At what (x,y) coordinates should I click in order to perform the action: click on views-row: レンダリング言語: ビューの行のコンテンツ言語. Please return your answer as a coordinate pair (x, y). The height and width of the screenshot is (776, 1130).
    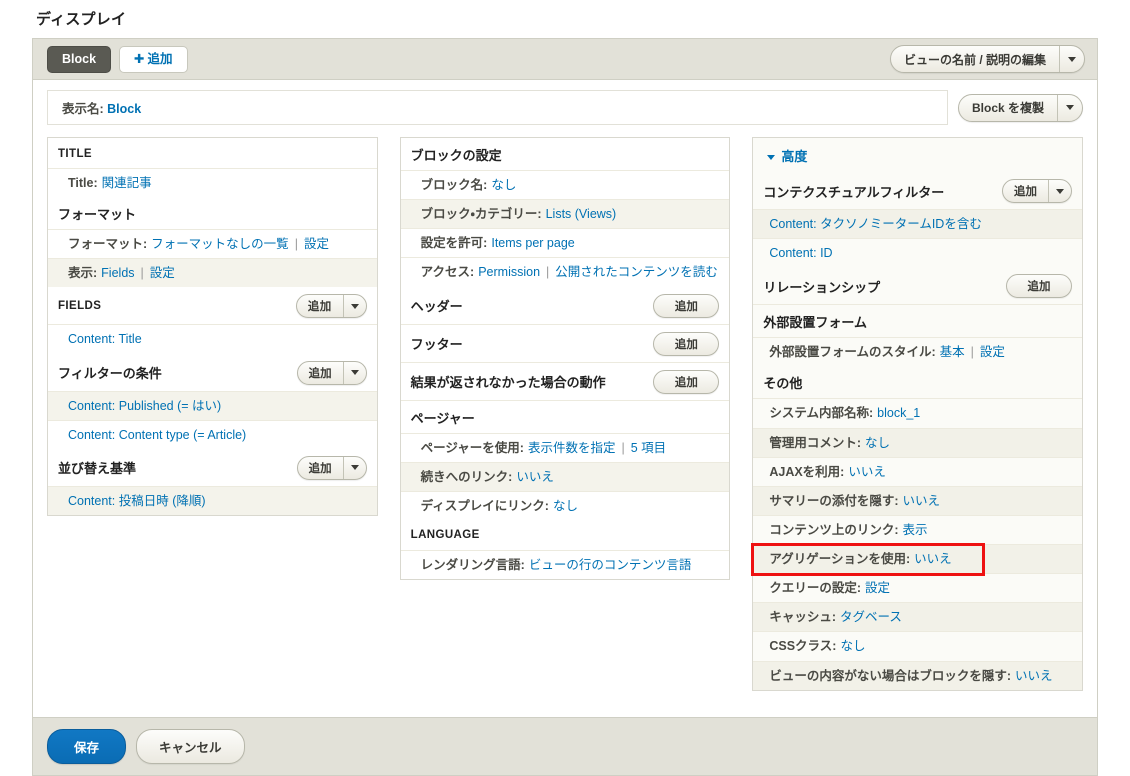
    Looking at the image, I should click on (565, 565).